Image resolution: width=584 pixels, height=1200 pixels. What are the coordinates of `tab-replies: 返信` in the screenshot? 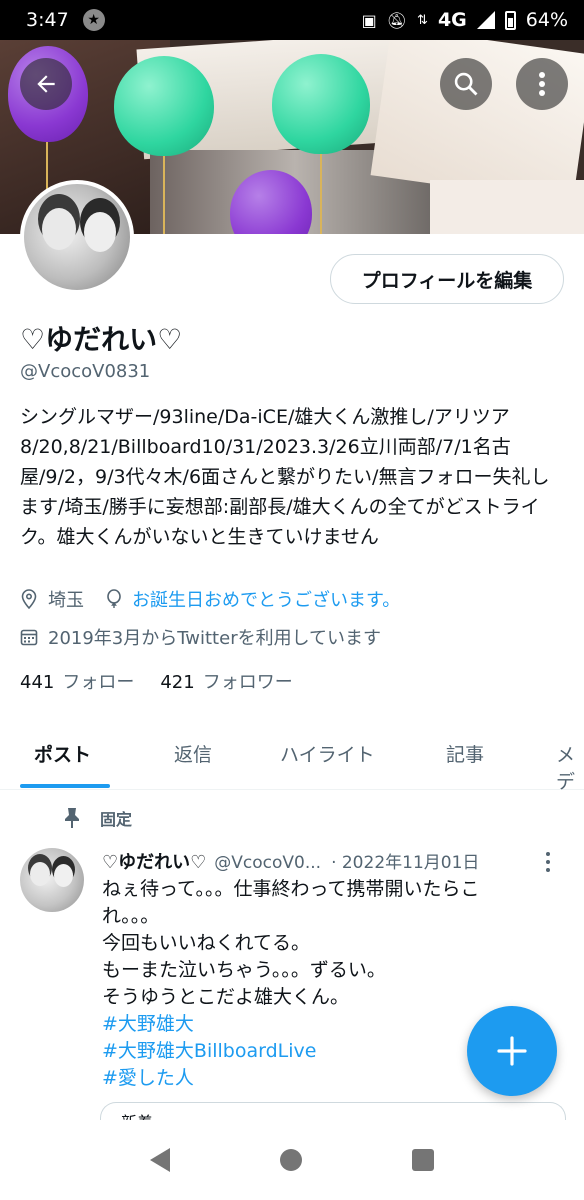 It's located at (193, 753).